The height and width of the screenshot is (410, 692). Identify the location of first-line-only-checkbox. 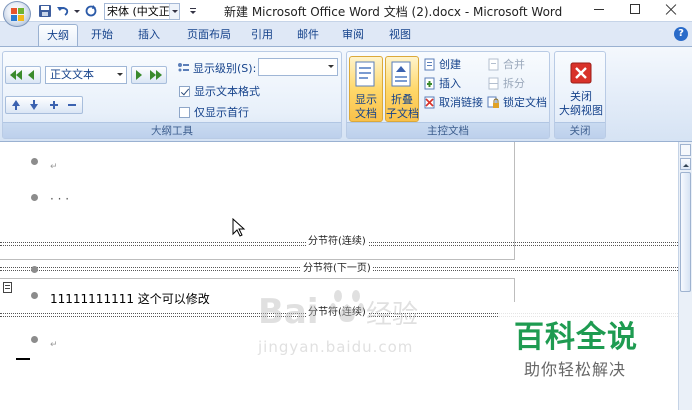
(184, 112).